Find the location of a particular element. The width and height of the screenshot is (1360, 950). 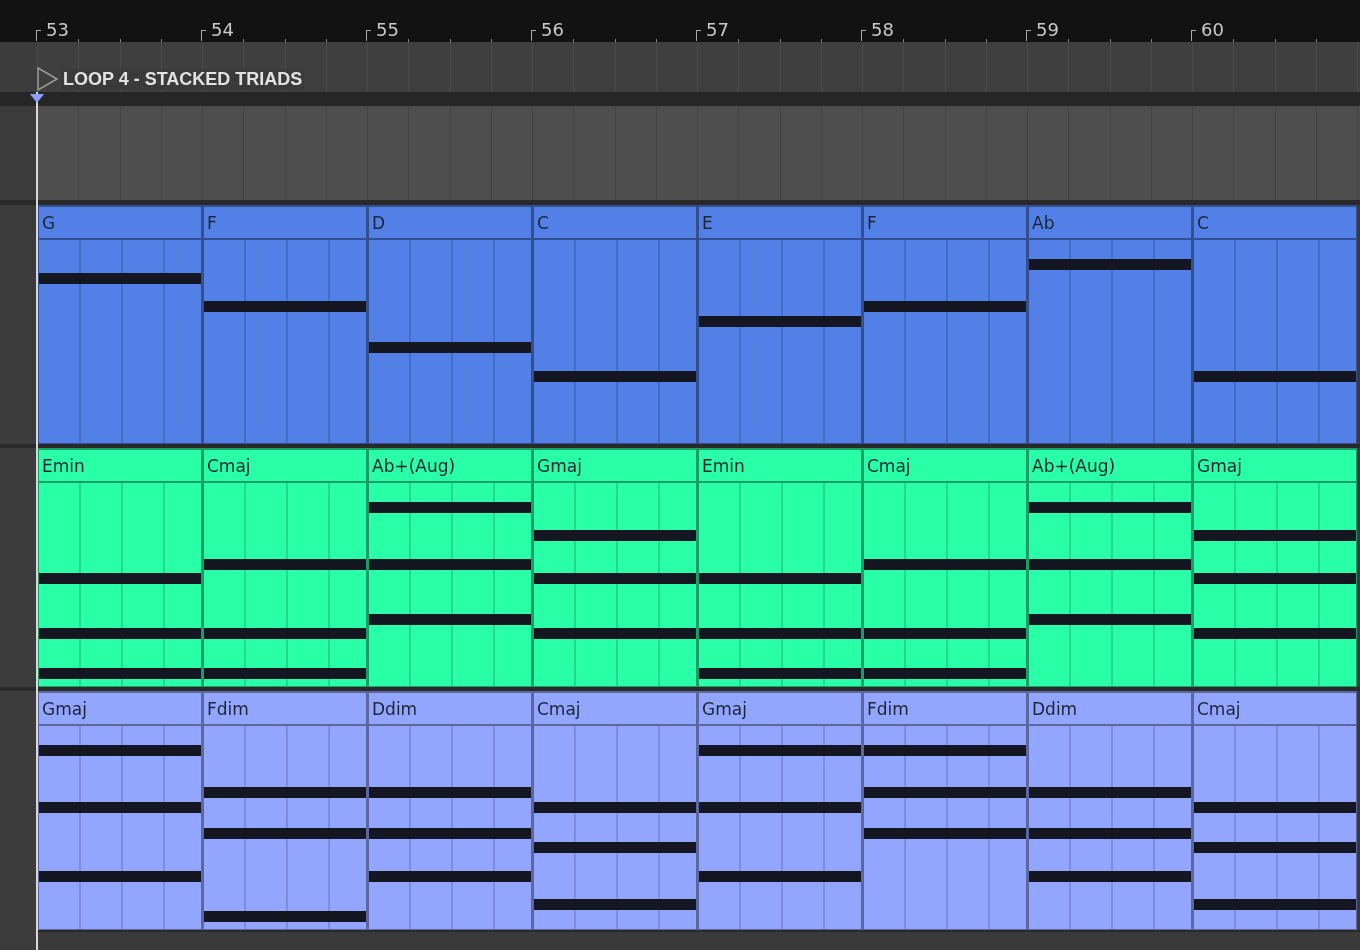

bar-number: 56 is located at coordinates (552, 30).